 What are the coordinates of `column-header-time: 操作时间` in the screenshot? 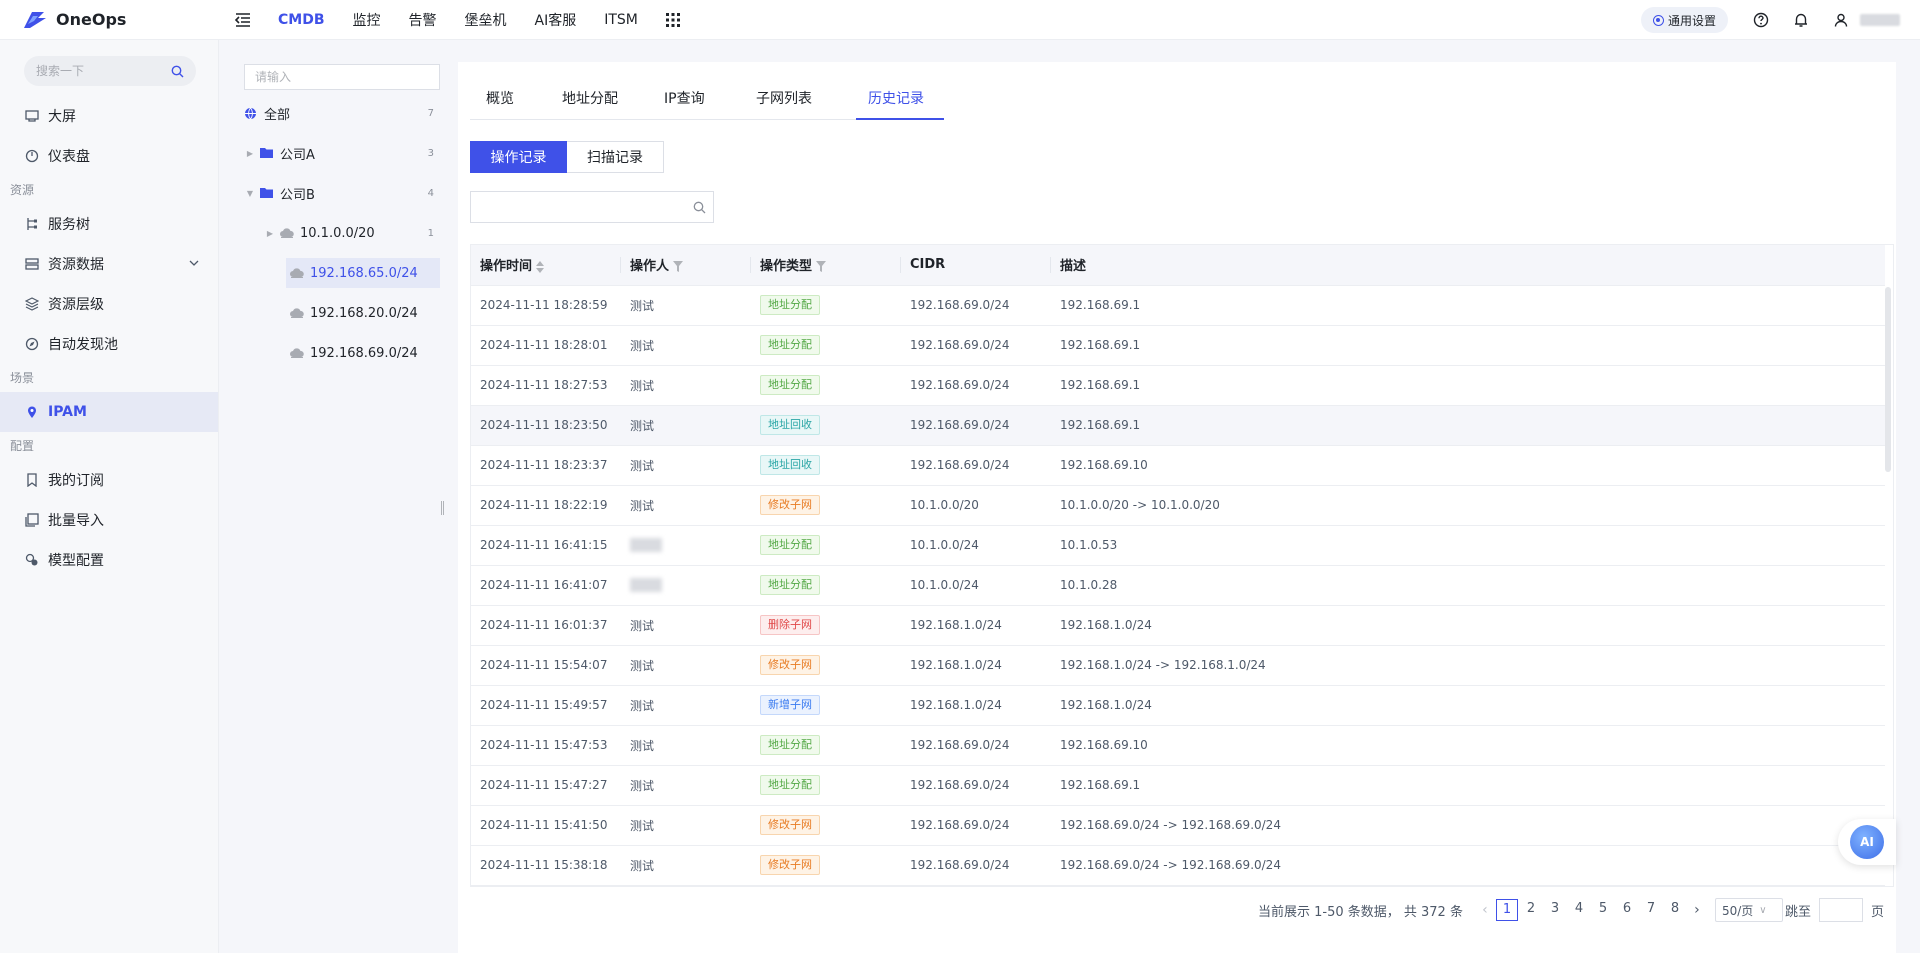 It's located at (546, 265).